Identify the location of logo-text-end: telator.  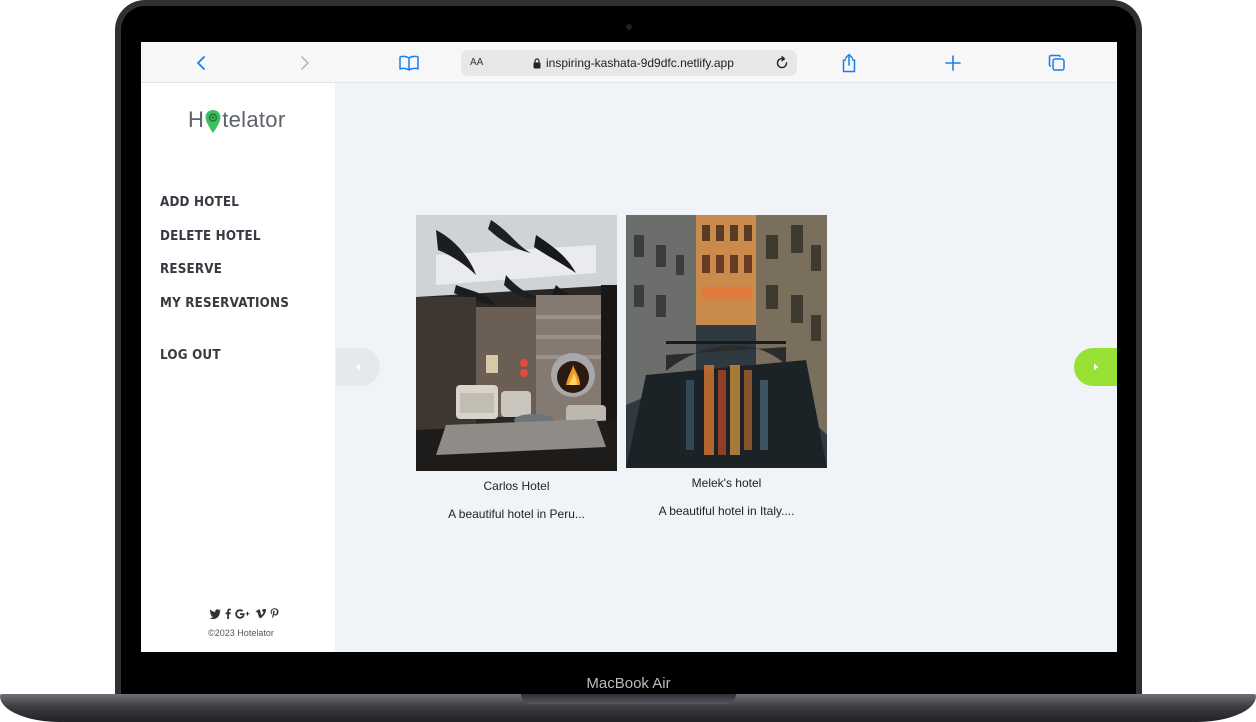
(254, 119).